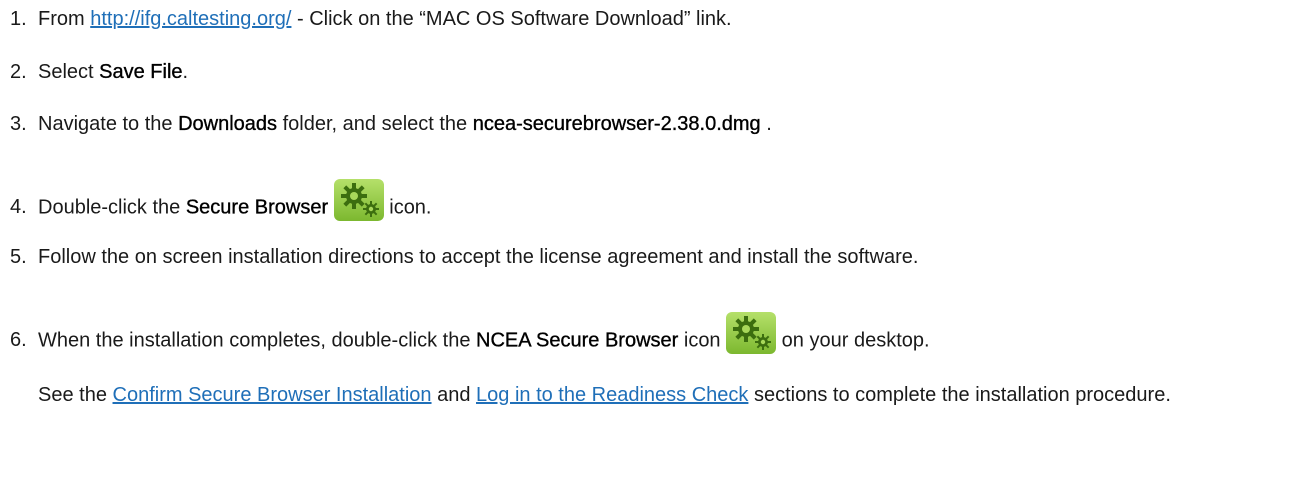 This screenshot has height=485, width=1314. What do you see at coordinates (272, 395) in the screenshot?
I see `confirm-installation-link: Confirm Secure Browser Installation` at bounding box center [272, 395].